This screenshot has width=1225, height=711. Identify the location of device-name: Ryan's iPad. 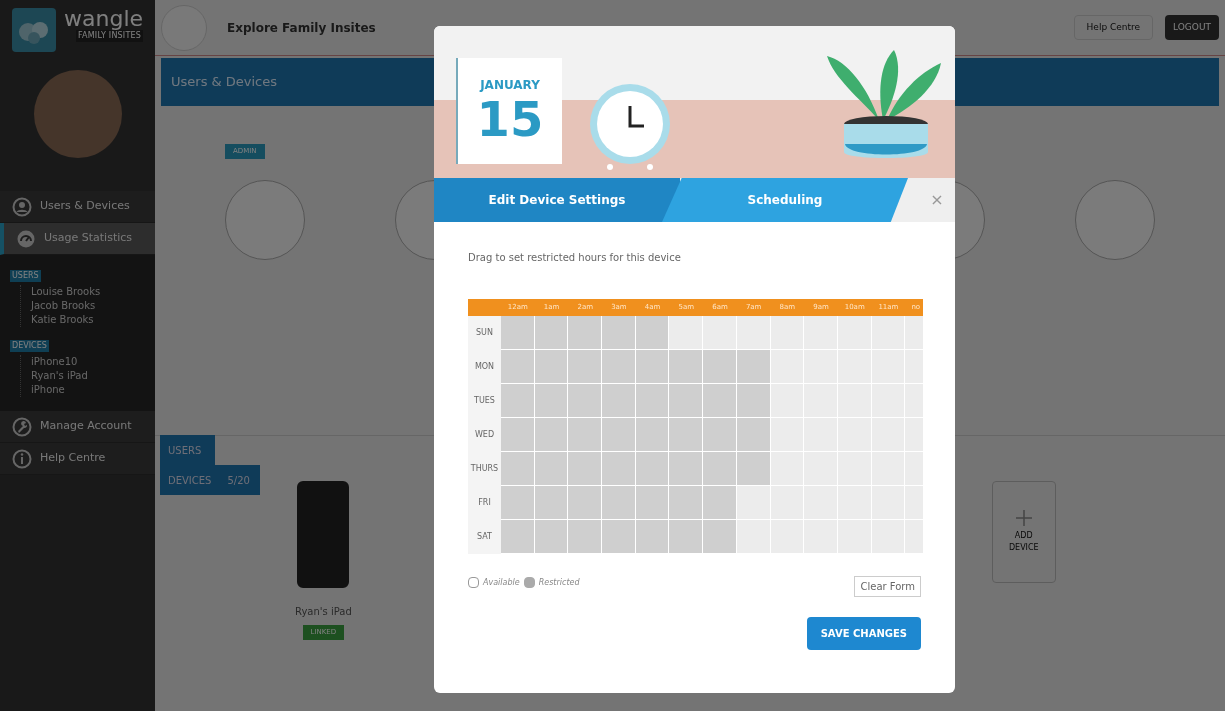
(323, 612).